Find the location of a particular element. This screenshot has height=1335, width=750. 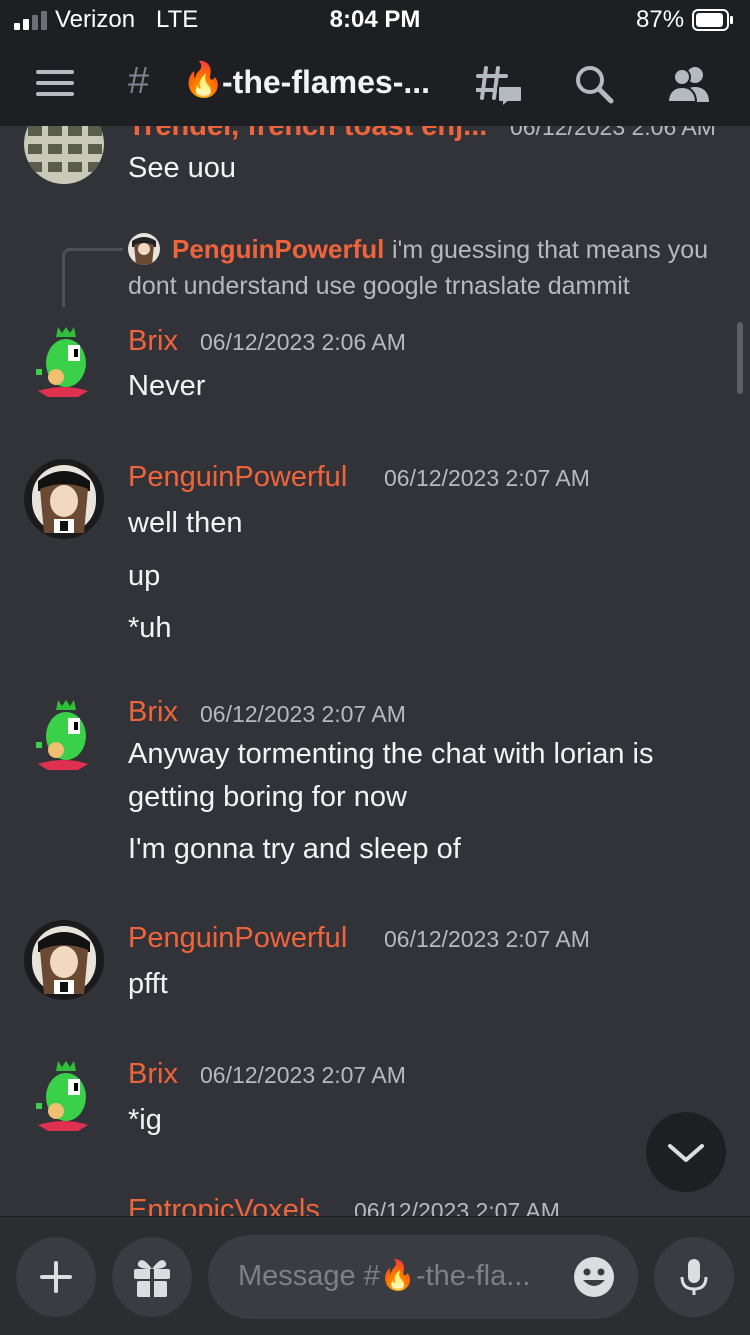

username: EntropicVoxels is located at coordinates (224, 1205).